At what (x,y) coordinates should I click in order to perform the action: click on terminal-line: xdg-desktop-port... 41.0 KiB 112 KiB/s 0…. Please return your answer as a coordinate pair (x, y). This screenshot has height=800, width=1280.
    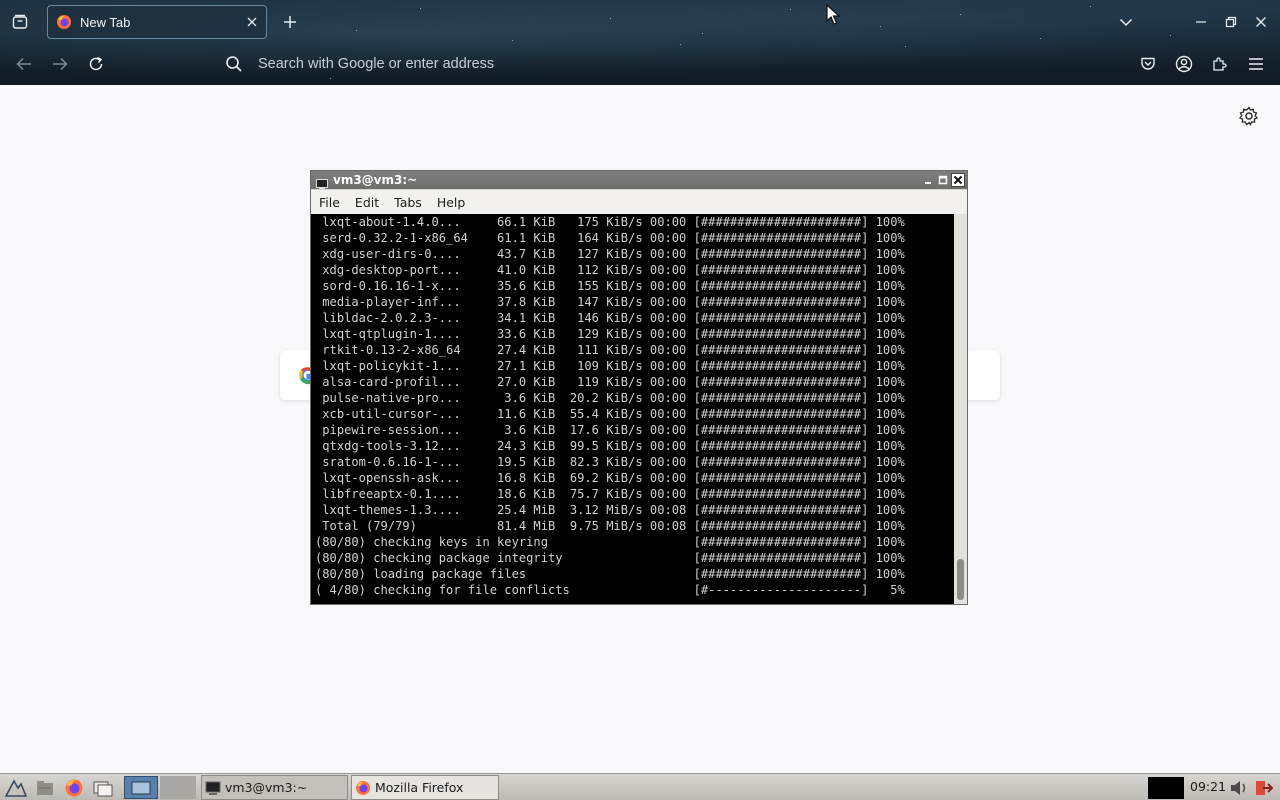
    Looking at the image, I should click on (610, 269).